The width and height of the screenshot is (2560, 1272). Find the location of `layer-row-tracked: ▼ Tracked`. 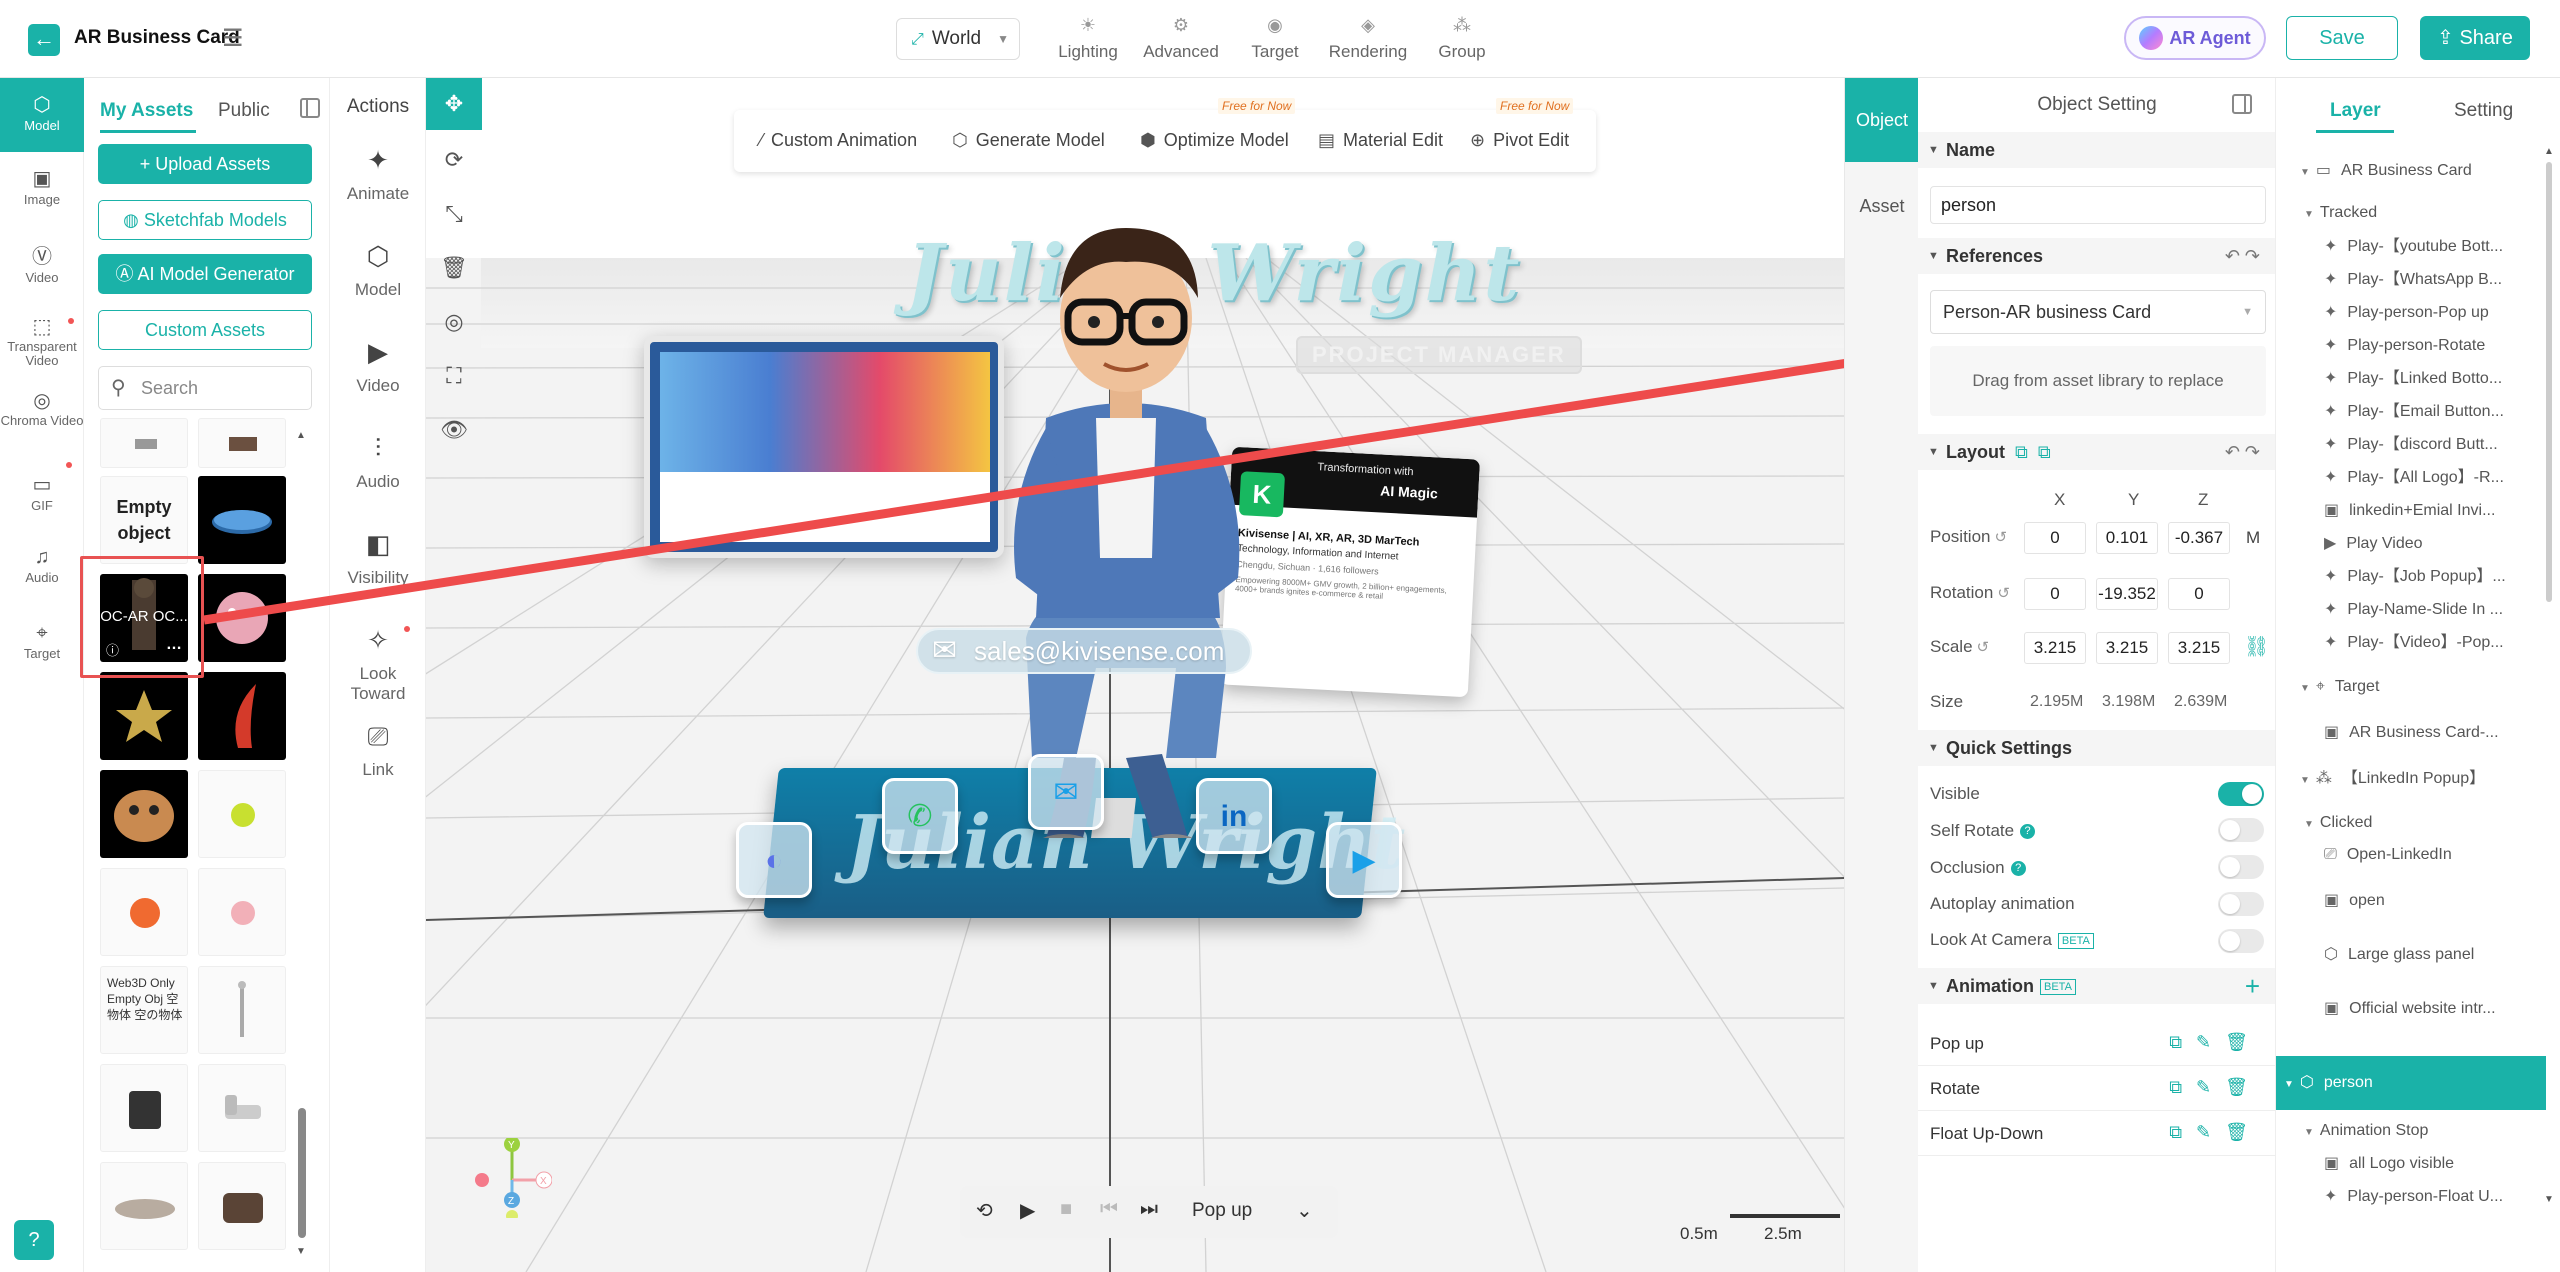

layer-row-tracked: ▼ Tracked is located at coordinates (2411, 213).